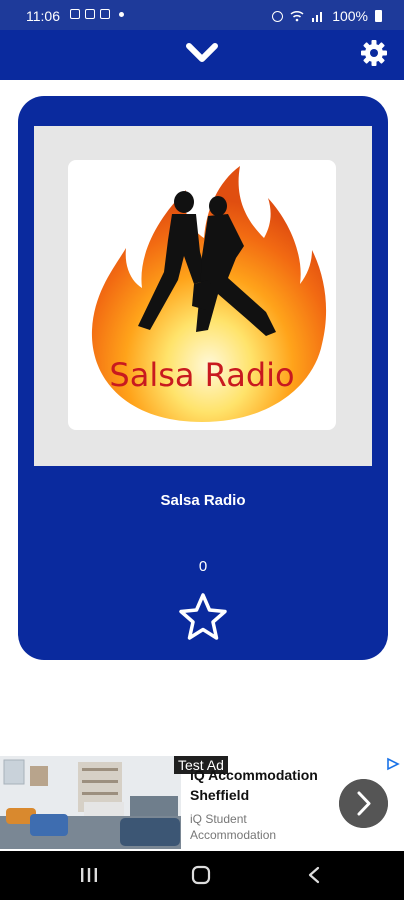 Image resolution: width=404 pixels, height=900 pixels. I want to click on alarm-icon, so click(278, 16).